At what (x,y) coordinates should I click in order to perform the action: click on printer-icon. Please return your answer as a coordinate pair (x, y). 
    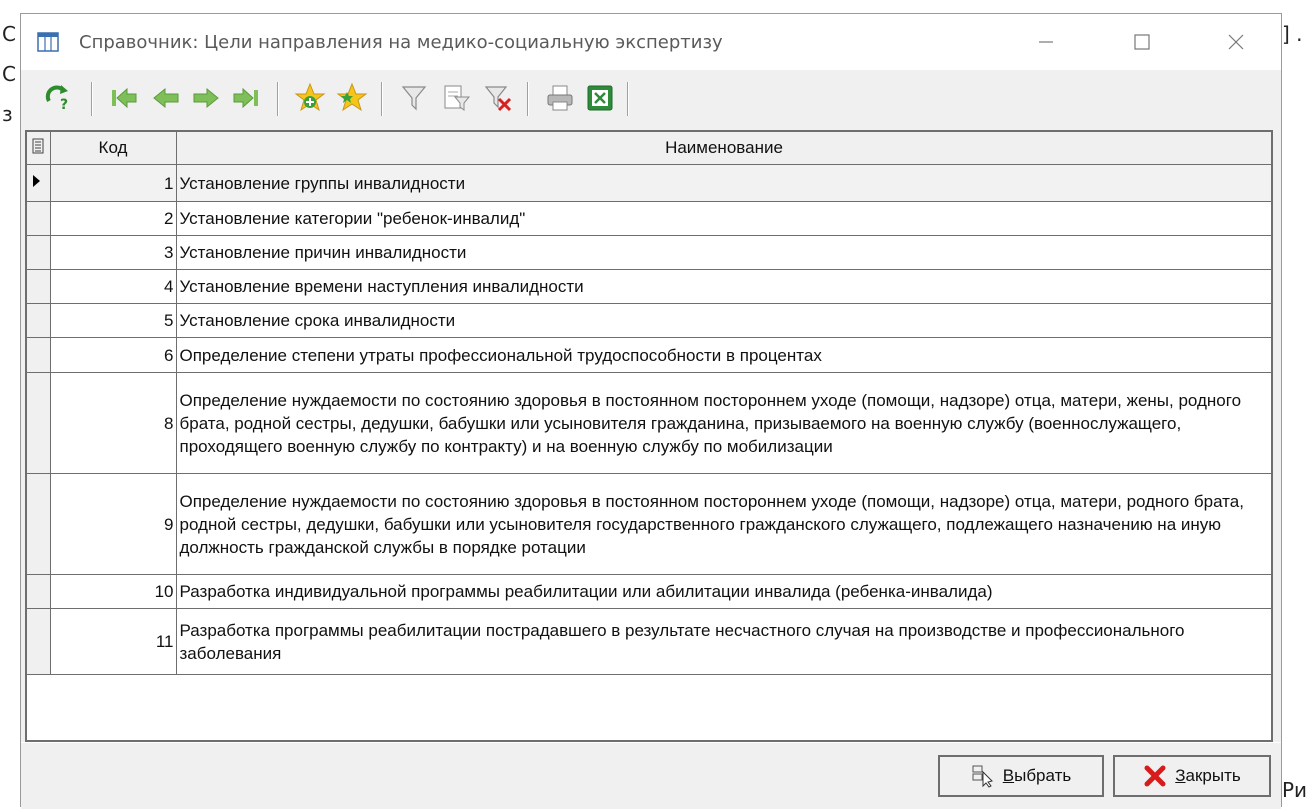
    Looking at the image, I should click on (560, 98).